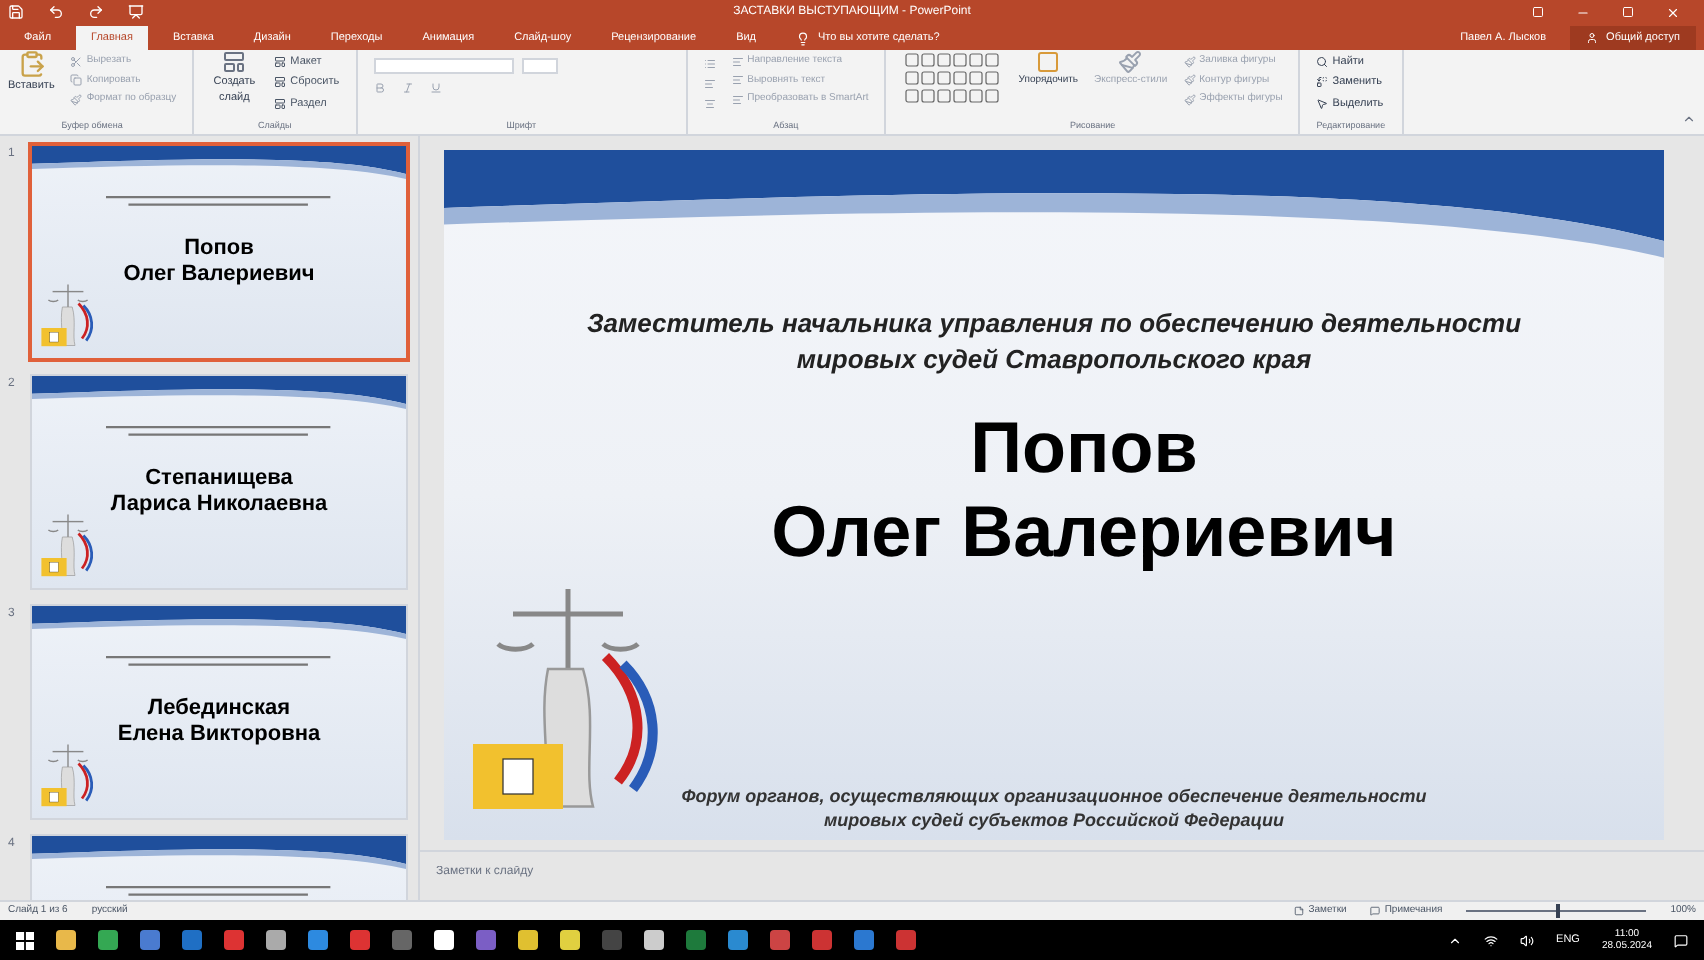  What do you see at coordinates (219, 478) in the screenshot?
I see `thumbnail-name: Степанищева` at bounding box center [219, 478].